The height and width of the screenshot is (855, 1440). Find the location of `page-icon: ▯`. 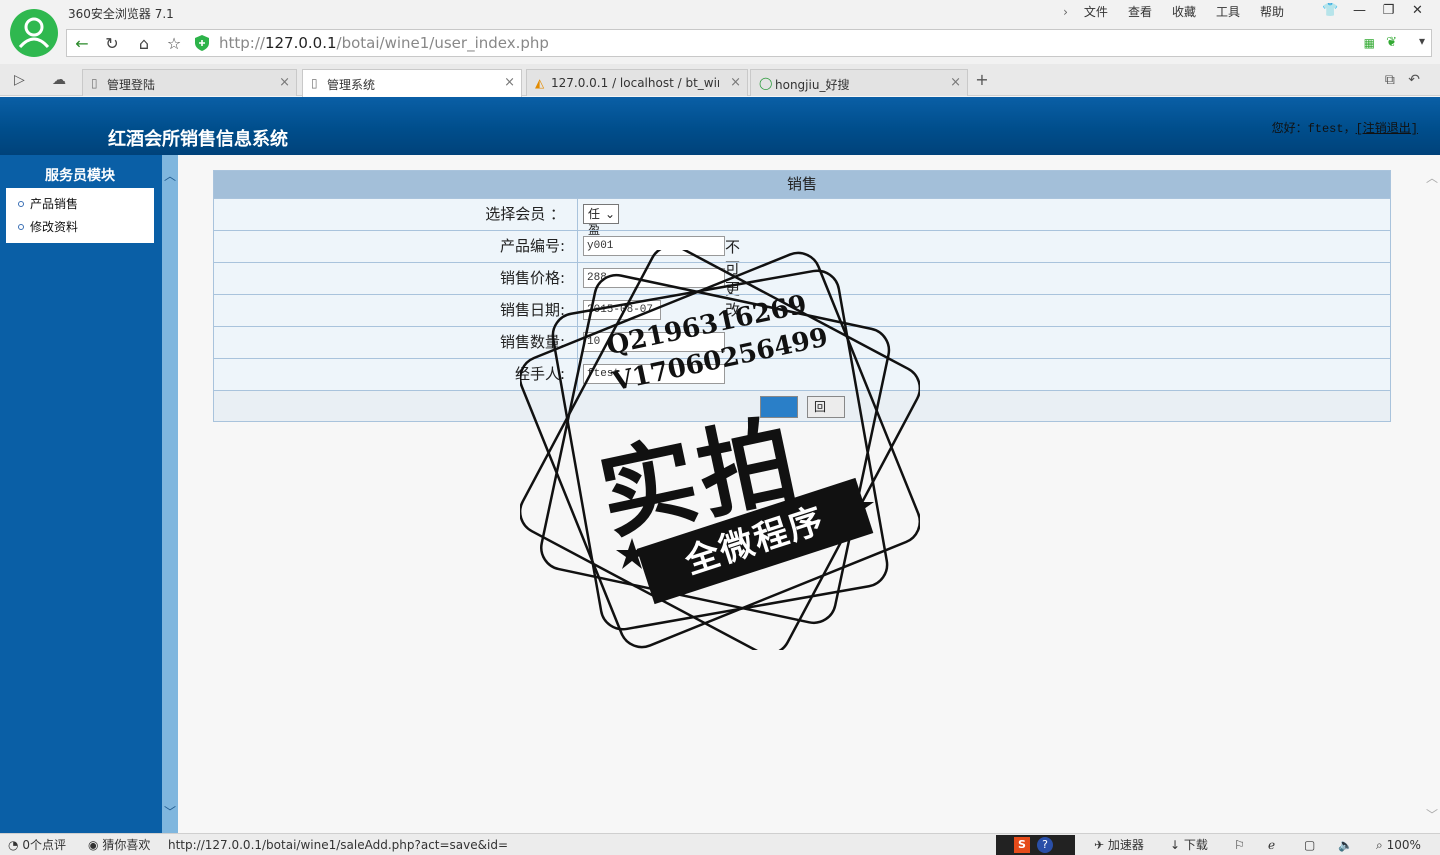

page-icon: ▯ is located at coordinates (94, 83).